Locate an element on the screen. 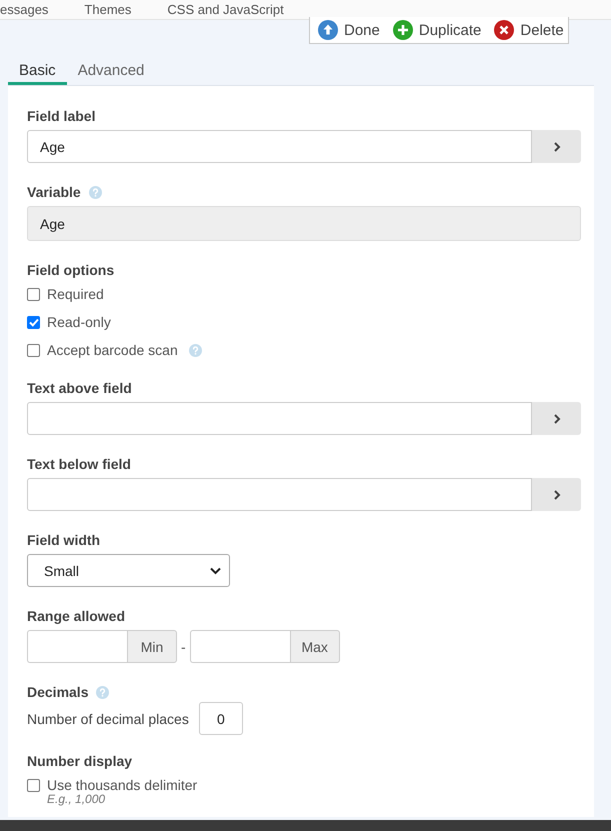 The image size is (611, 831). field-heading: Field options is located at coordinates (70, 270).